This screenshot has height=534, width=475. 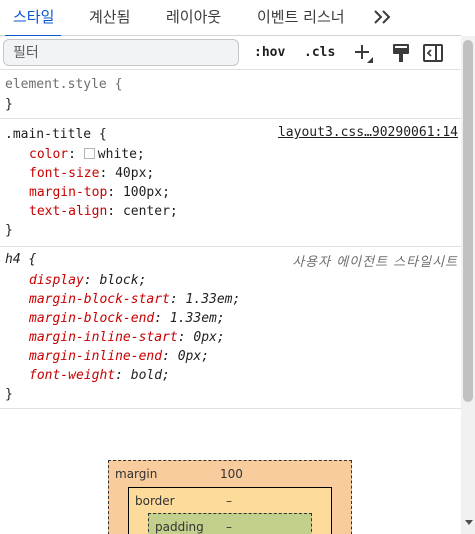 I want to click on padding-label: padding, so click(x=179, y=527).